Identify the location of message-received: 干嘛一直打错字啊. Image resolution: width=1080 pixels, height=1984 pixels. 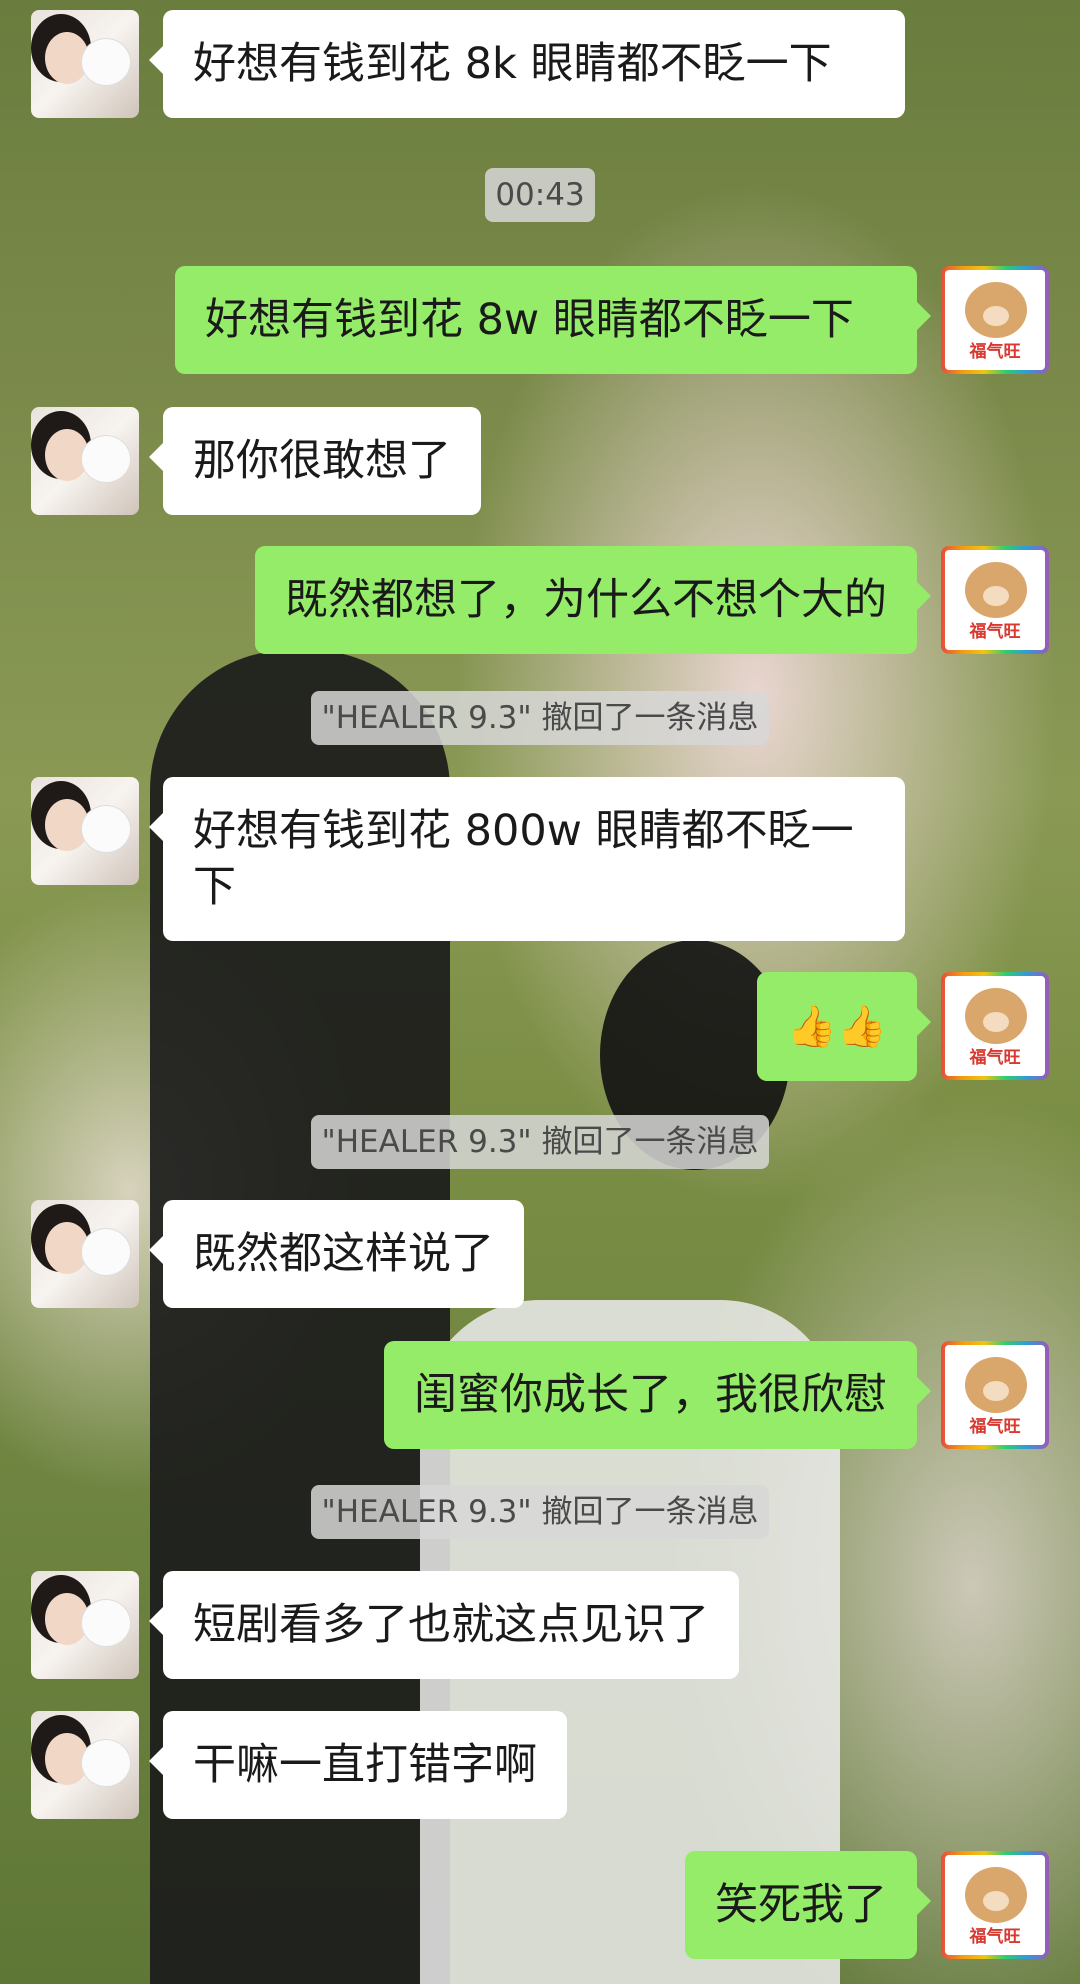
(299, 1765).